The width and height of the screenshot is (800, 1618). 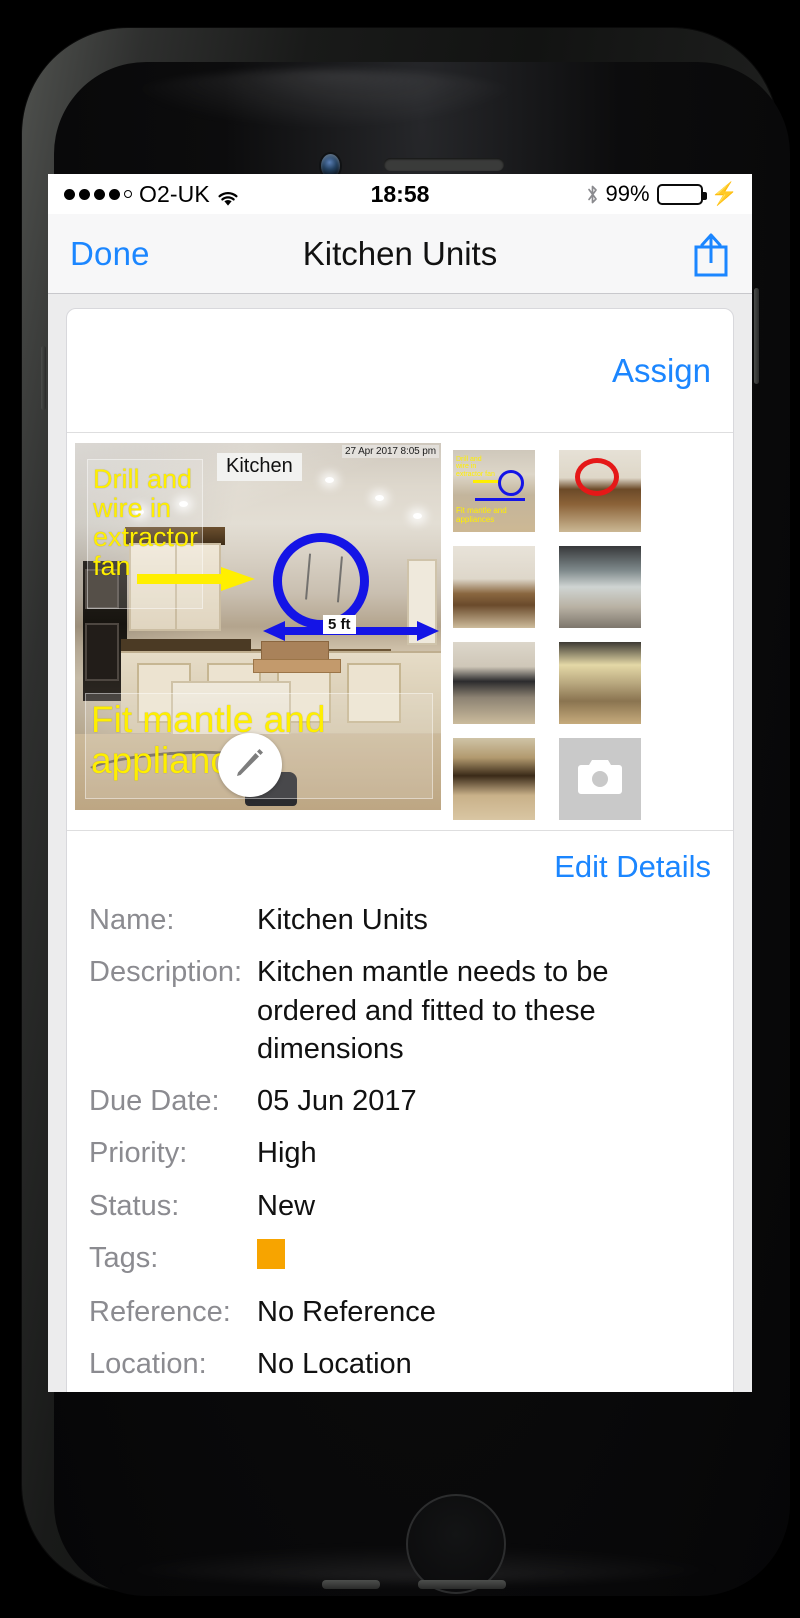 I want to click on photo-timestamp: 27 Apr 2017 8:05 pm, so click(x=390, y=451).